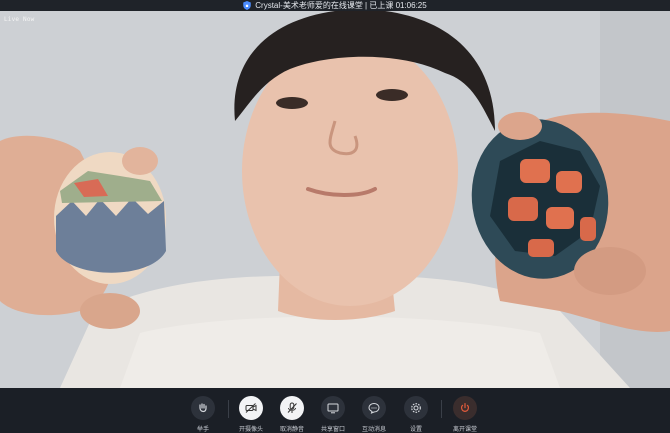 This screenshot has width=670, height=433. I want to click on raise-hand-button: 举手, so click(203, 414).